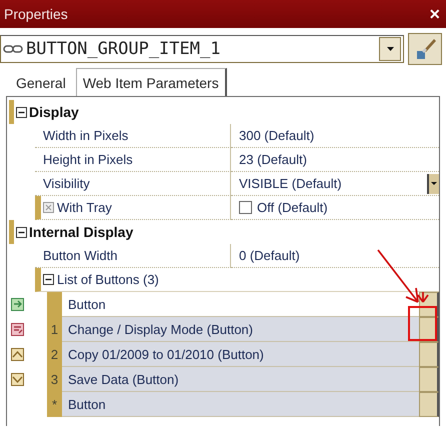  Describe the element at coordinates (48, 207) in the screenshot. I see `checkbox-icon` at that location.